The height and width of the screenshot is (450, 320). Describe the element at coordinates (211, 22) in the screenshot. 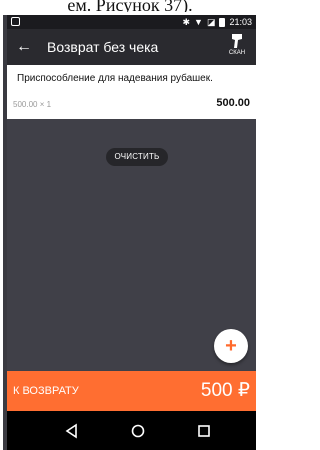

I see `signal-icon: ◪` at that location.